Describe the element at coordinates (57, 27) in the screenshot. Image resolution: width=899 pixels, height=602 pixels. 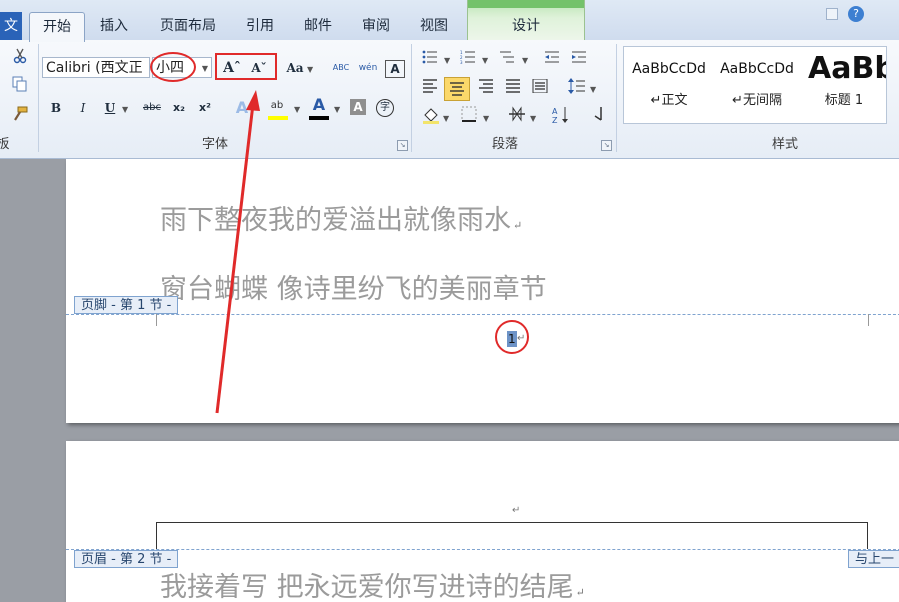
I see `tab-home: 开始` at that location.